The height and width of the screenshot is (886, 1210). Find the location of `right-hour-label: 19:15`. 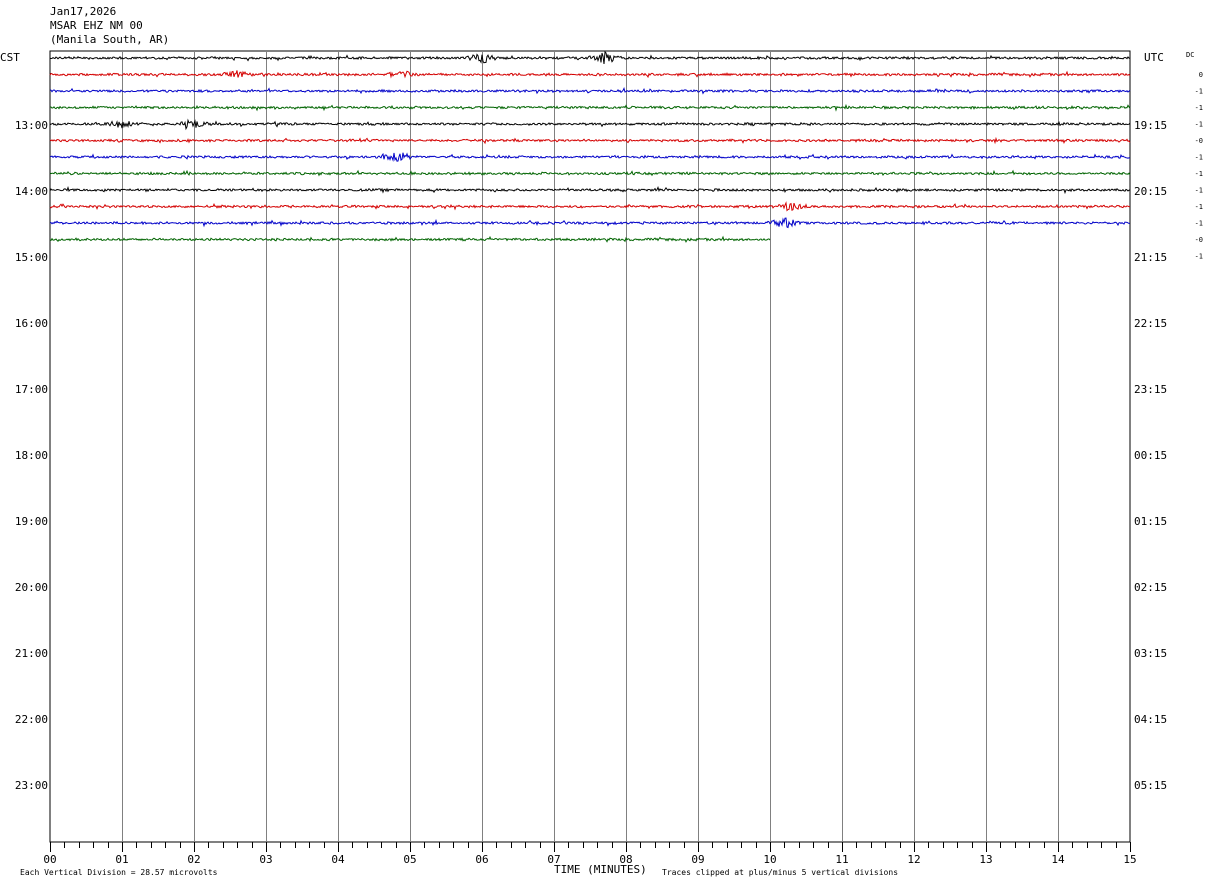

right-hour-label: 19:15 is located at coordinates (1150, 125).